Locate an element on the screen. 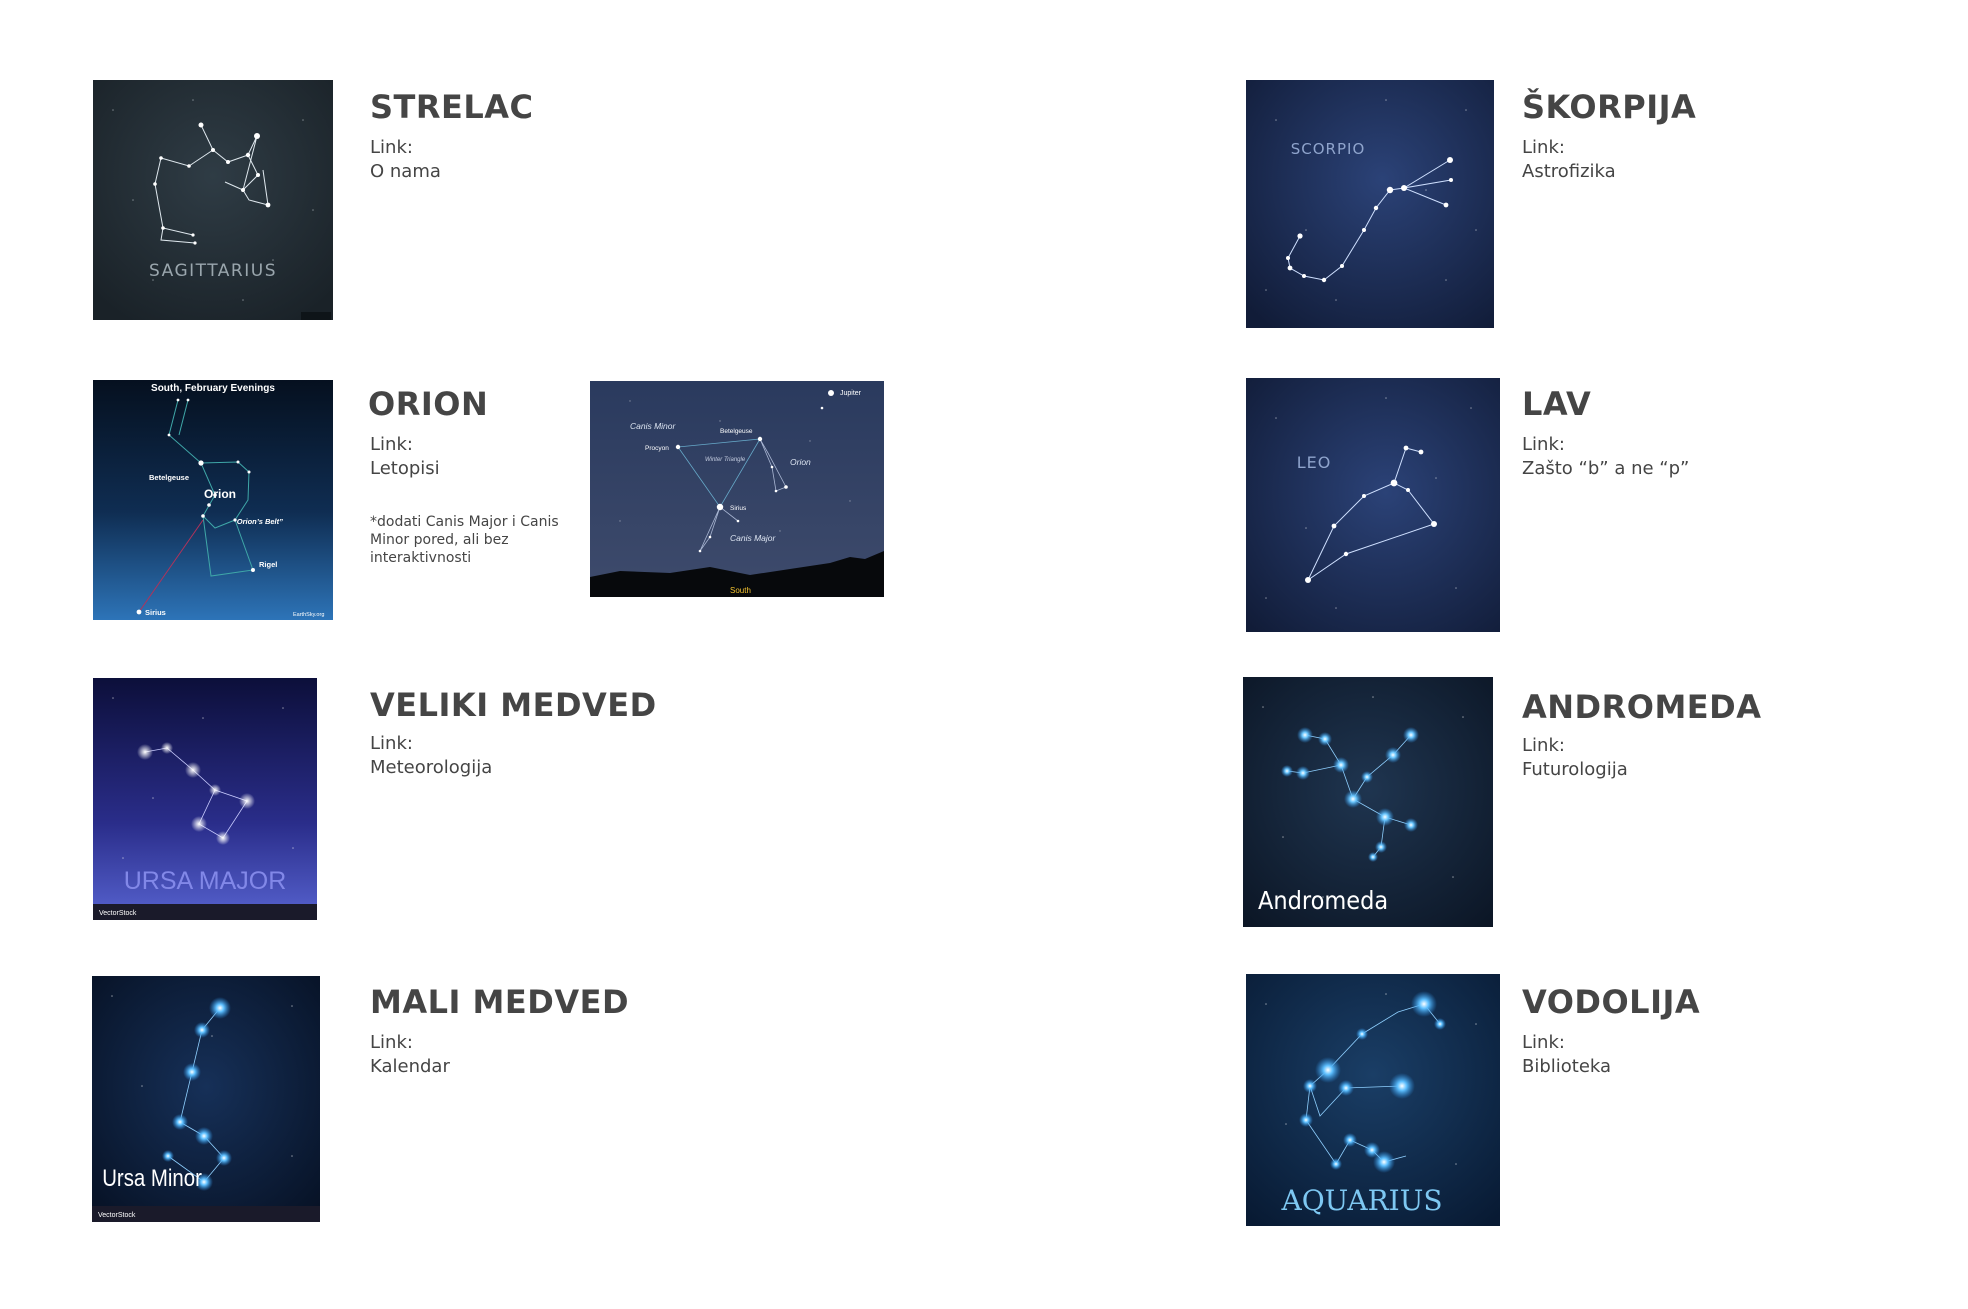  andromeda-label: Andromeda is located at coordinates (1323, 900).